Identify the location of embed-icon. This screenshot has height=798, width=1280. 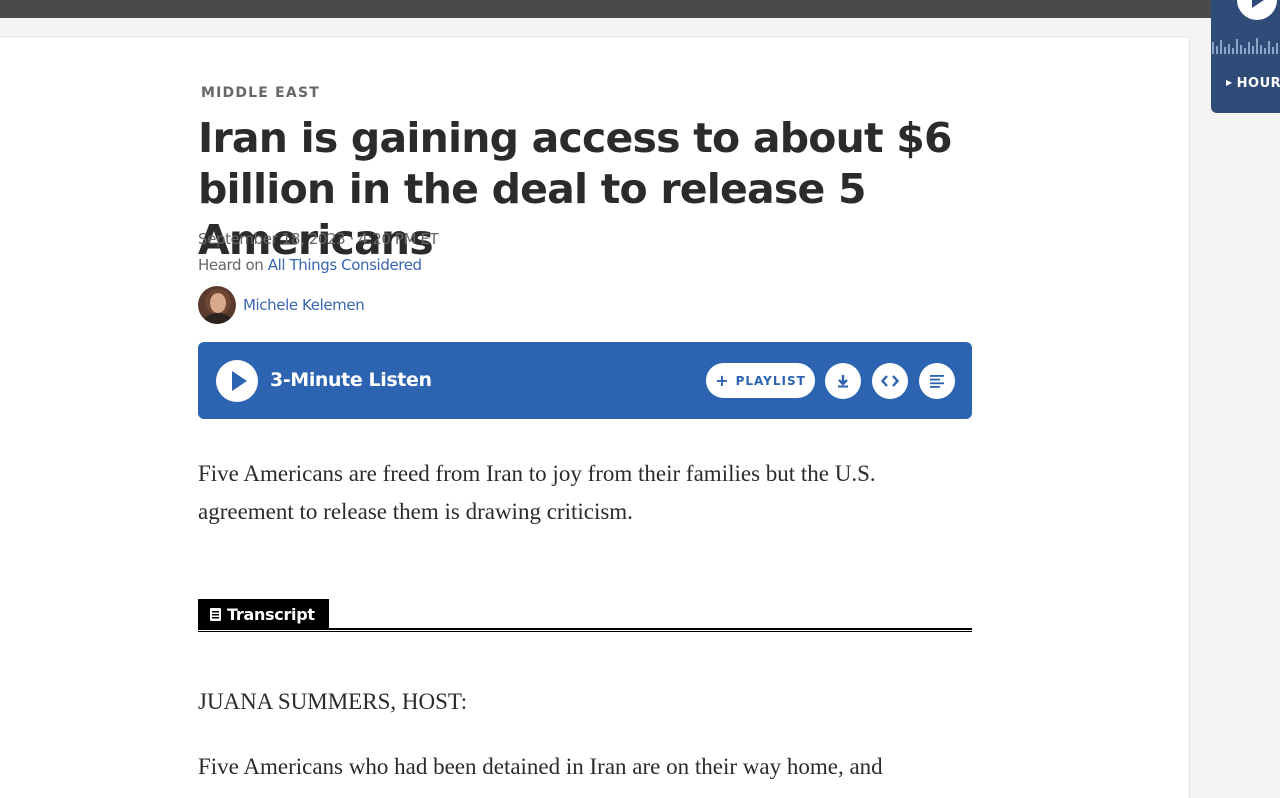
(890, 381).